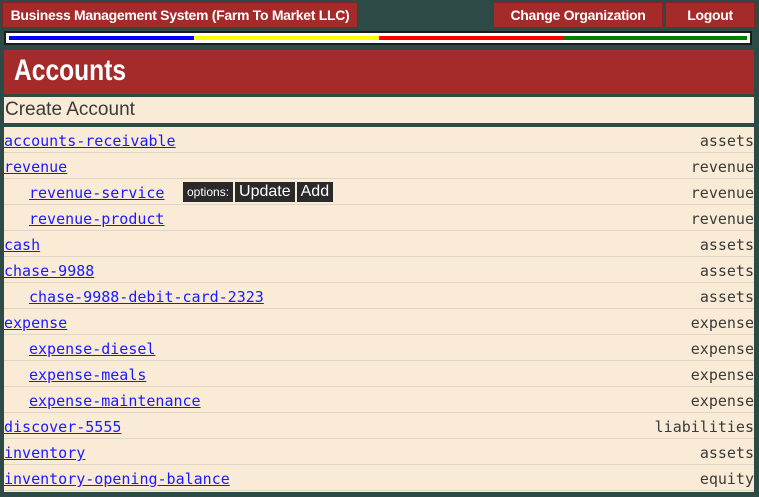 This screenshot has height=497, width=759. Describe the element at coordinates (379, 218) in the screenshot. I see `account-row: revenue-product revenue` at that location.